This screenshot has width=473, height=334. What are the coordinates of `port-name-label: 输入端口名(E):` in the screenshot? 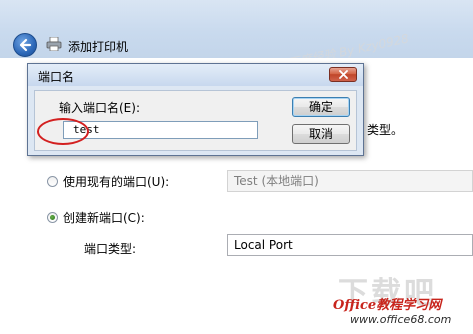 It's located at (99, 108).